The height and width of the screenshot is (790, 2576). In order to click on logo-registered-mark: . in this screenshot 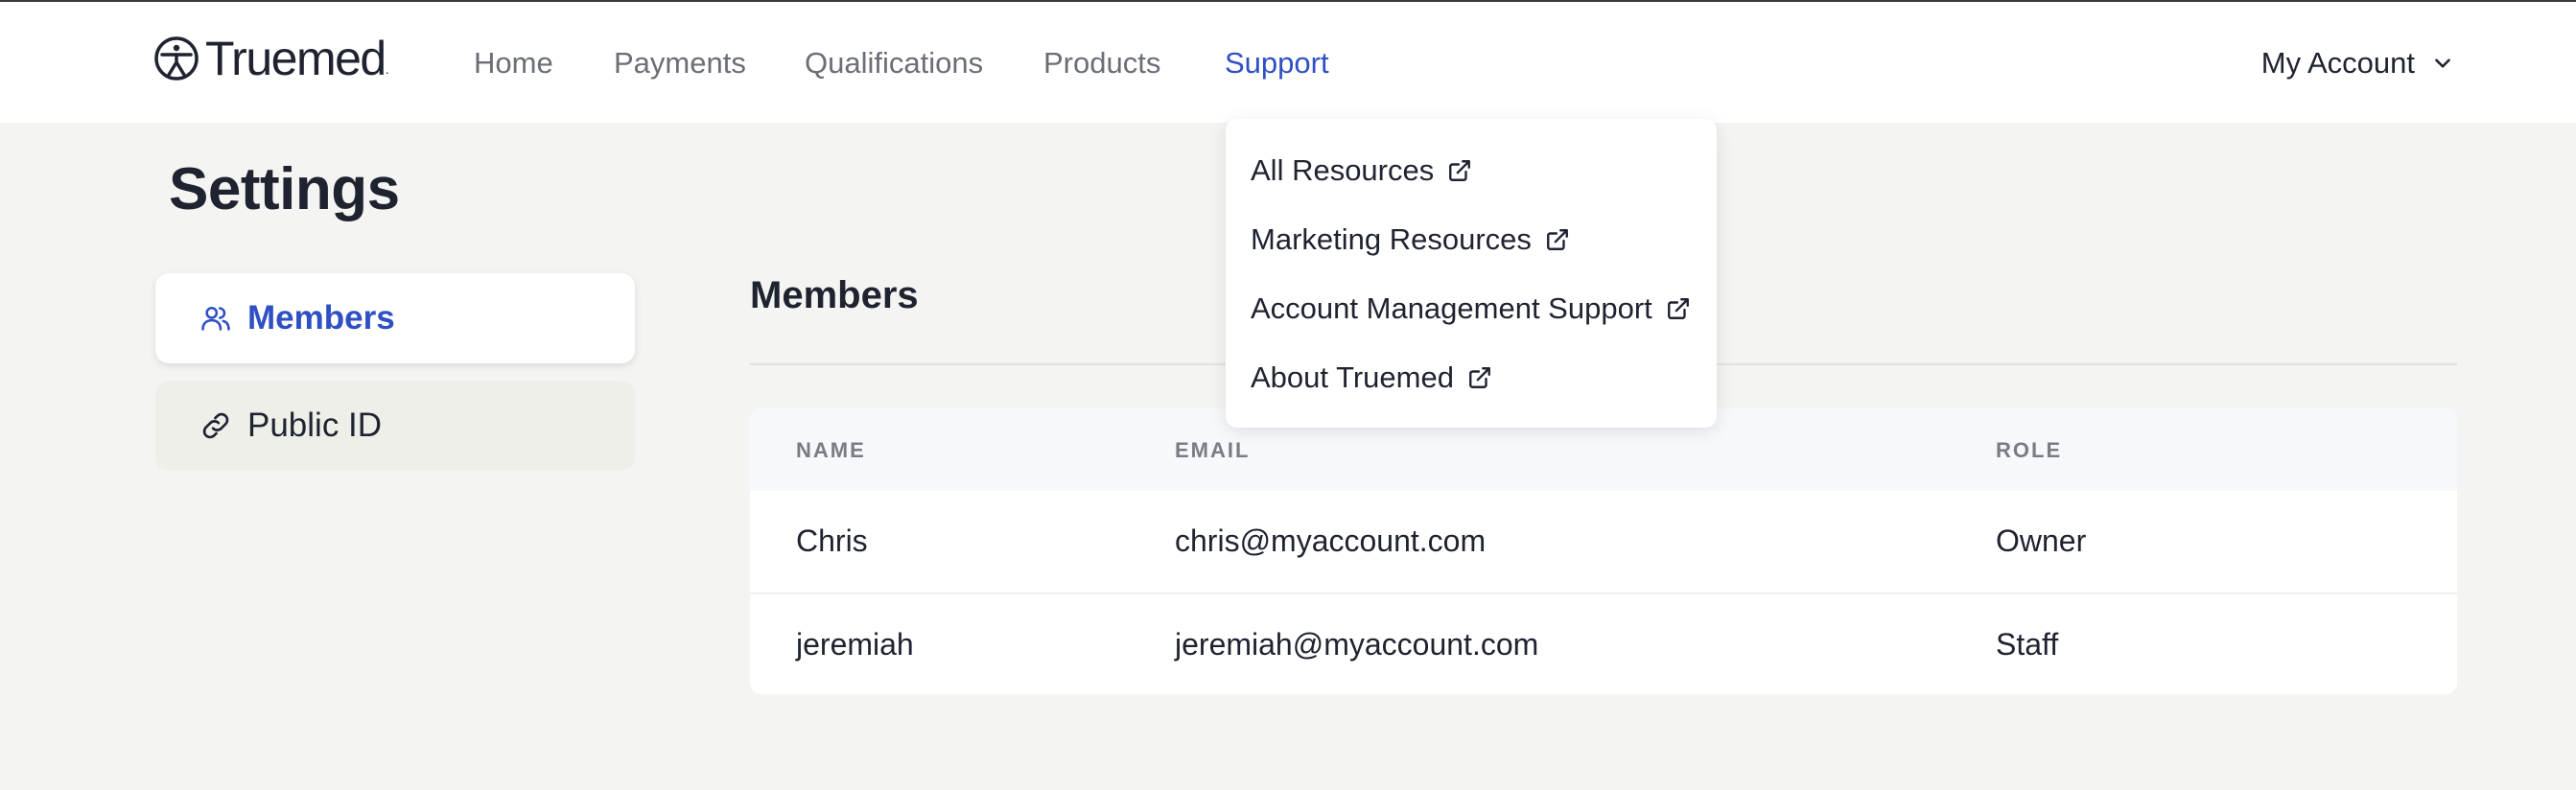, I will do `click(387, 69)`.